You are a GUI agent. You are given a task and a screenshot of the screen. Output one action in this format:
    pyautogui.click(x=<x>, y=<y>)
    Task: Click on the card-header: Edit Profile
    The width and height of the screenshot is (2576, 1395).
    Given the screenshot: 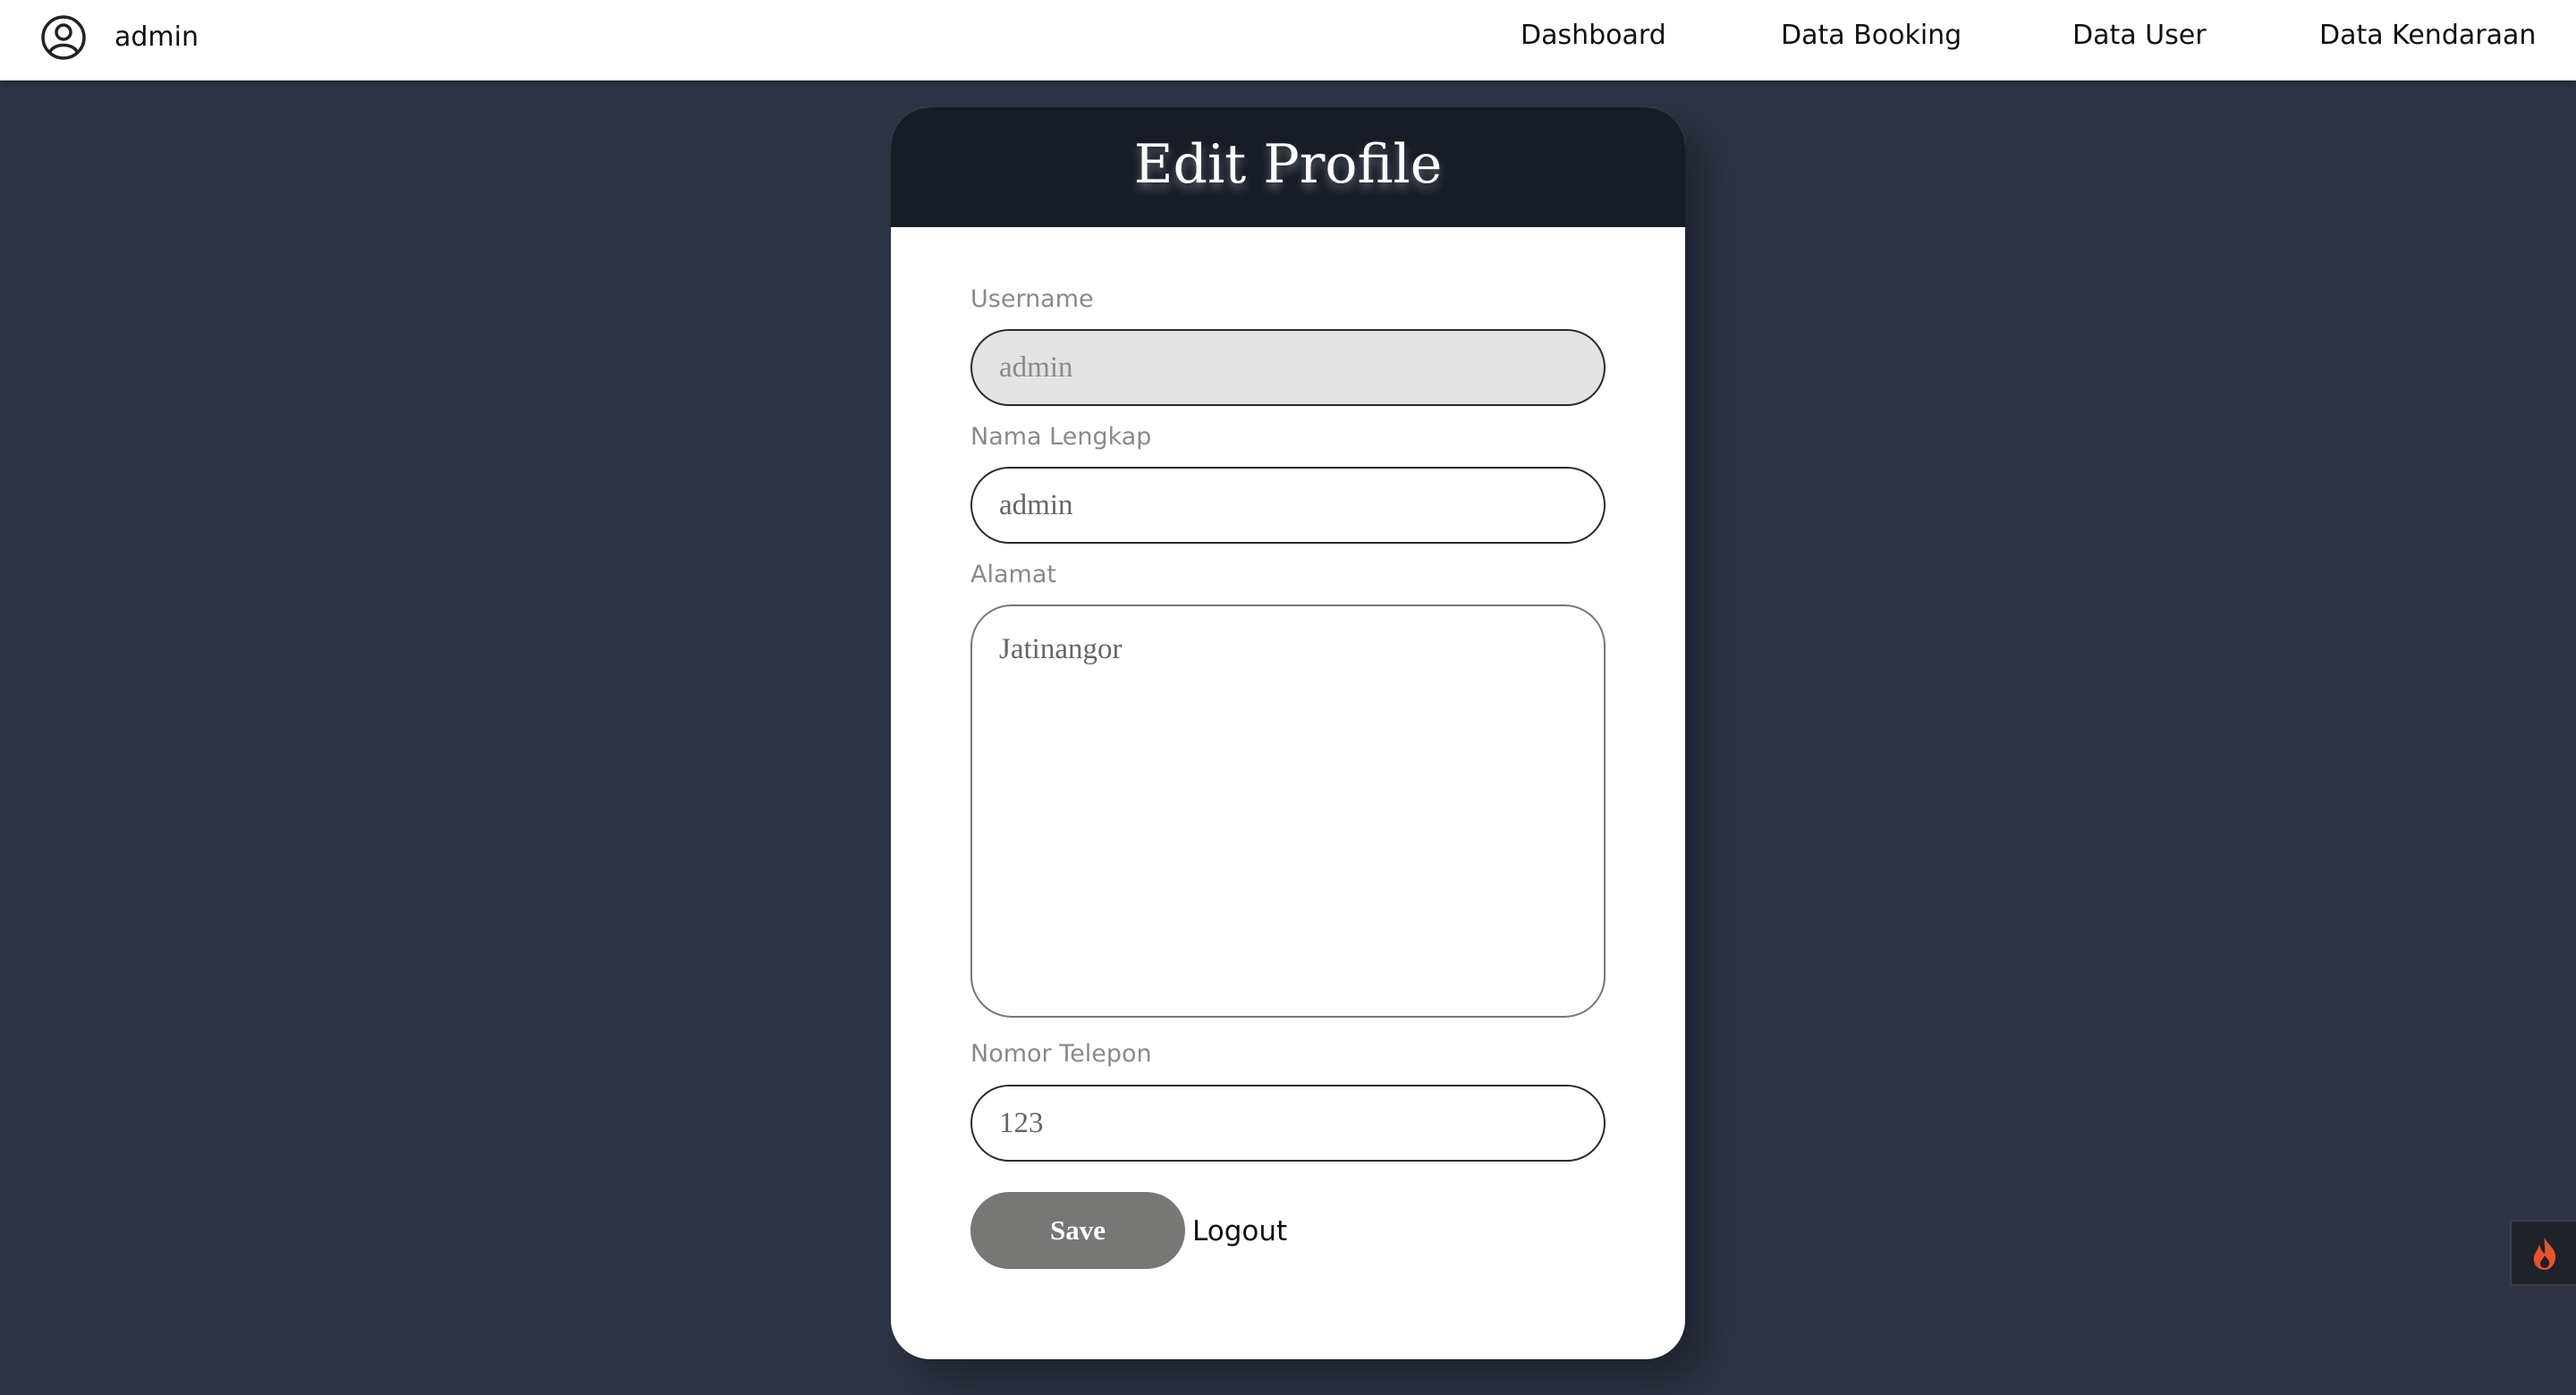 What is the action you would take?
    pyautogui.click(x=1288, y=167)
    